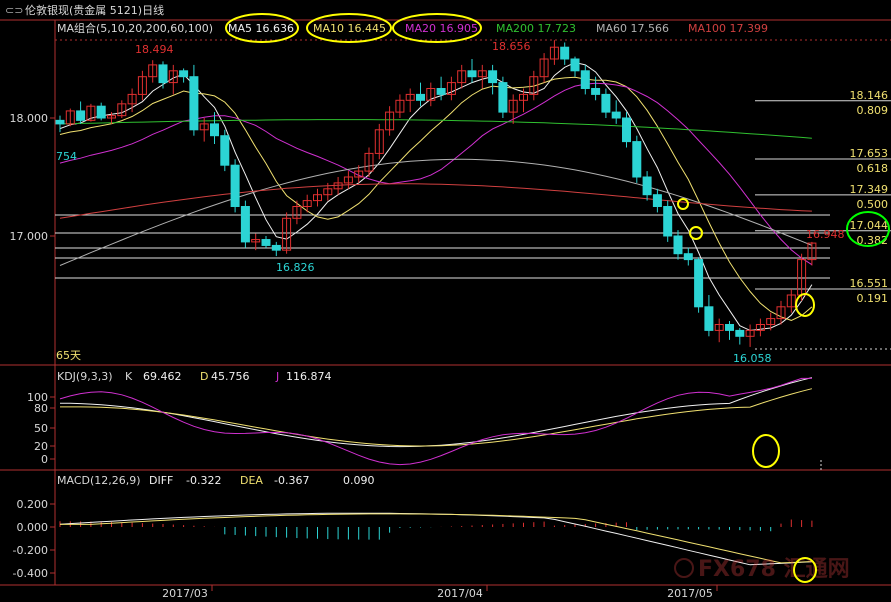  I want to click on annotation-bottom_left: 65天, so click(68, 355).